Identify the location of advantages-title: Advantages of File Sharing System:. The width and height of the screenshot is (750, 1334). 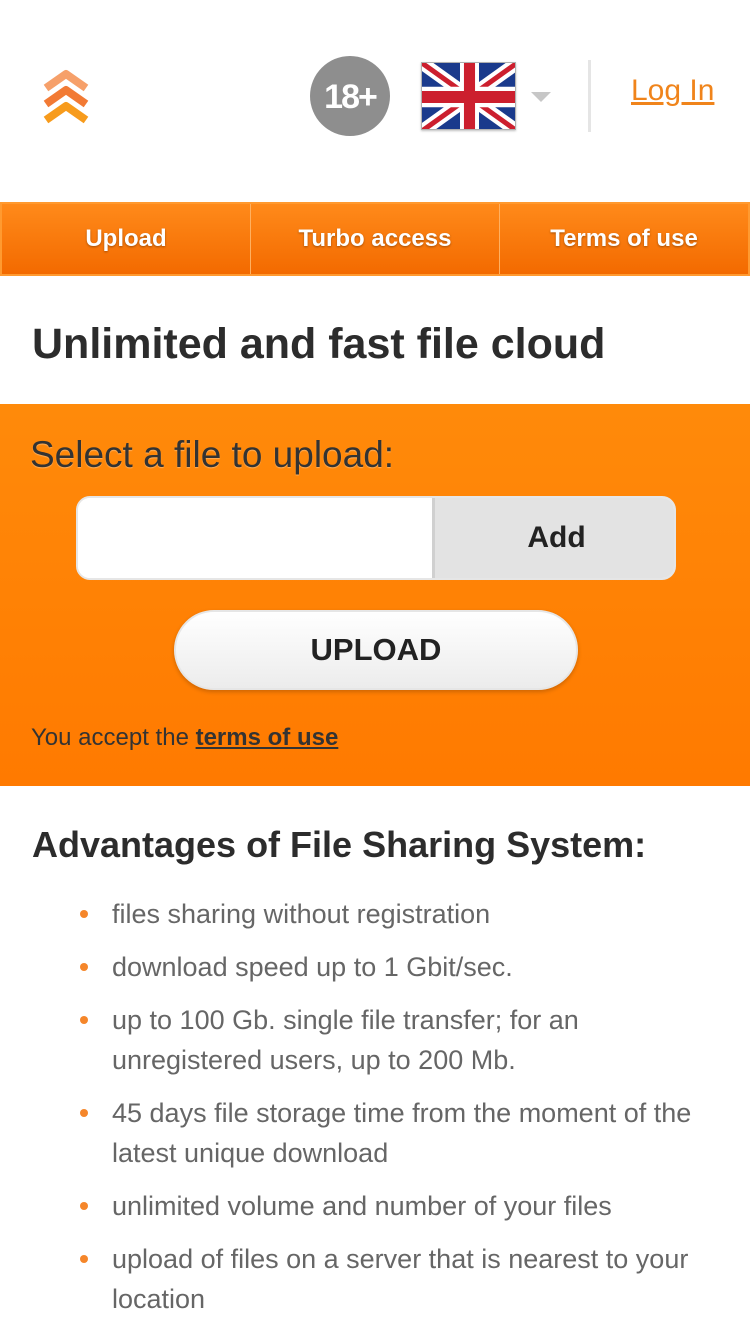
(339, 844).